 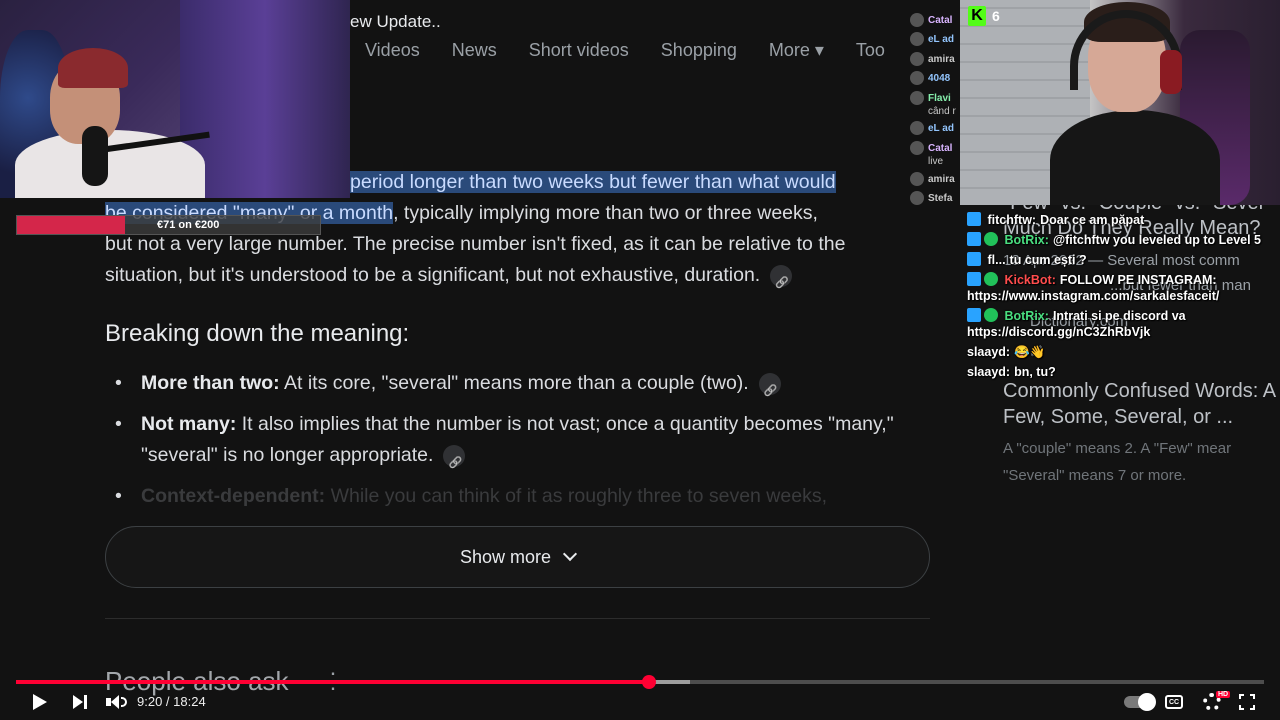 What do you see at coordinates (977, 16) in the screenshot?
I see `kick-logo-icon: K` at bounding box center [977, 16].